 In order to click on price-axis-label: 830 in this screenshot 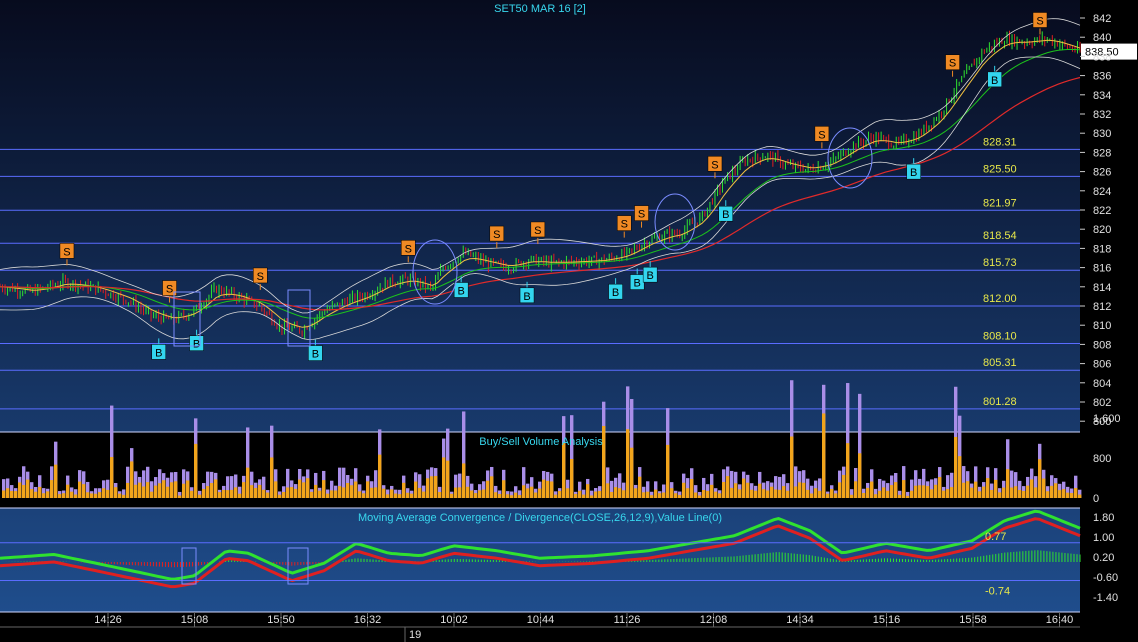, I will do `click(1102, 134)`.